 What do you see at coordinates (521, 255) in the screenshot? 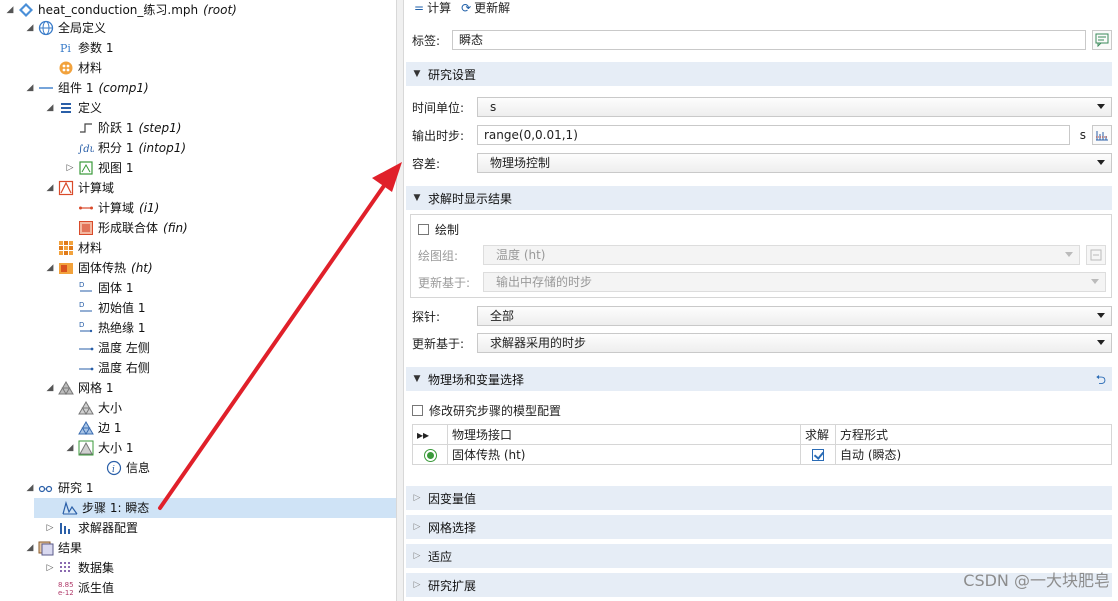
I see `plot-group-value: 温度 (ht)` at bounding box center [521, 255].